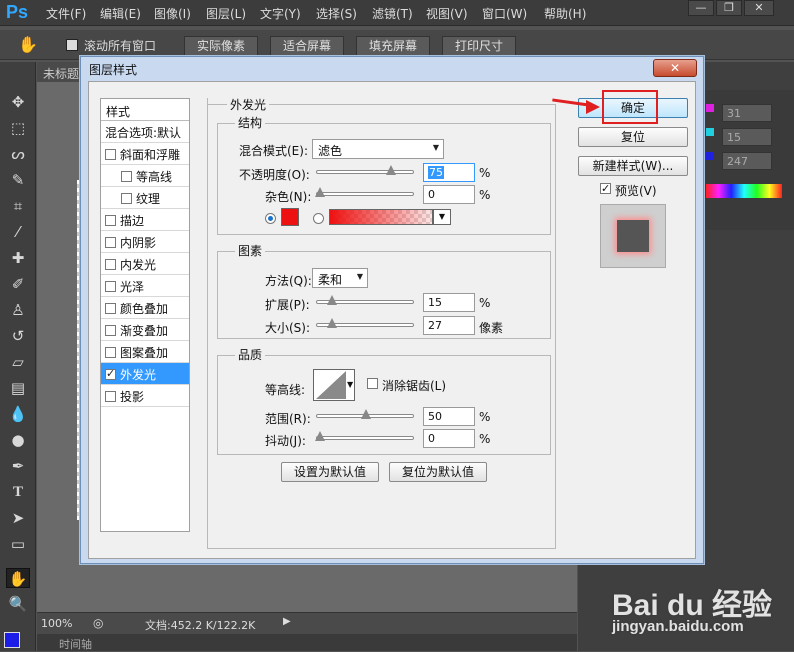 The height and width of the screenshot is (652, 794). Describe the element at coordinates (381, 217) in the screenshot. I see `gradient-swatch` at that location.